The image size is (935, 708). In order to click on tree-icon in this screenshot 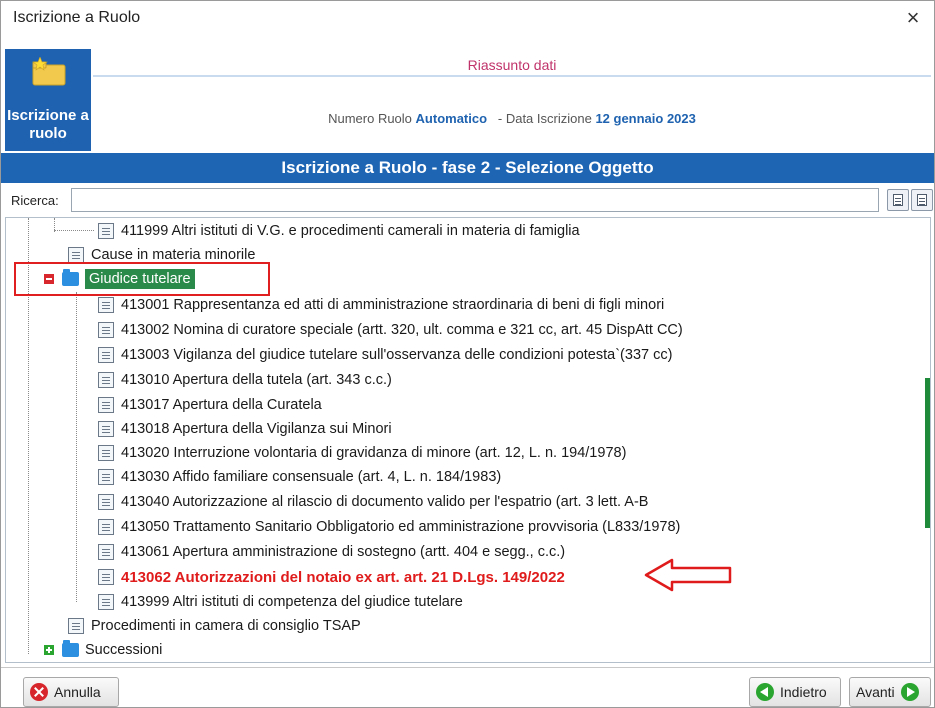, I will do `click(922, 200)`.